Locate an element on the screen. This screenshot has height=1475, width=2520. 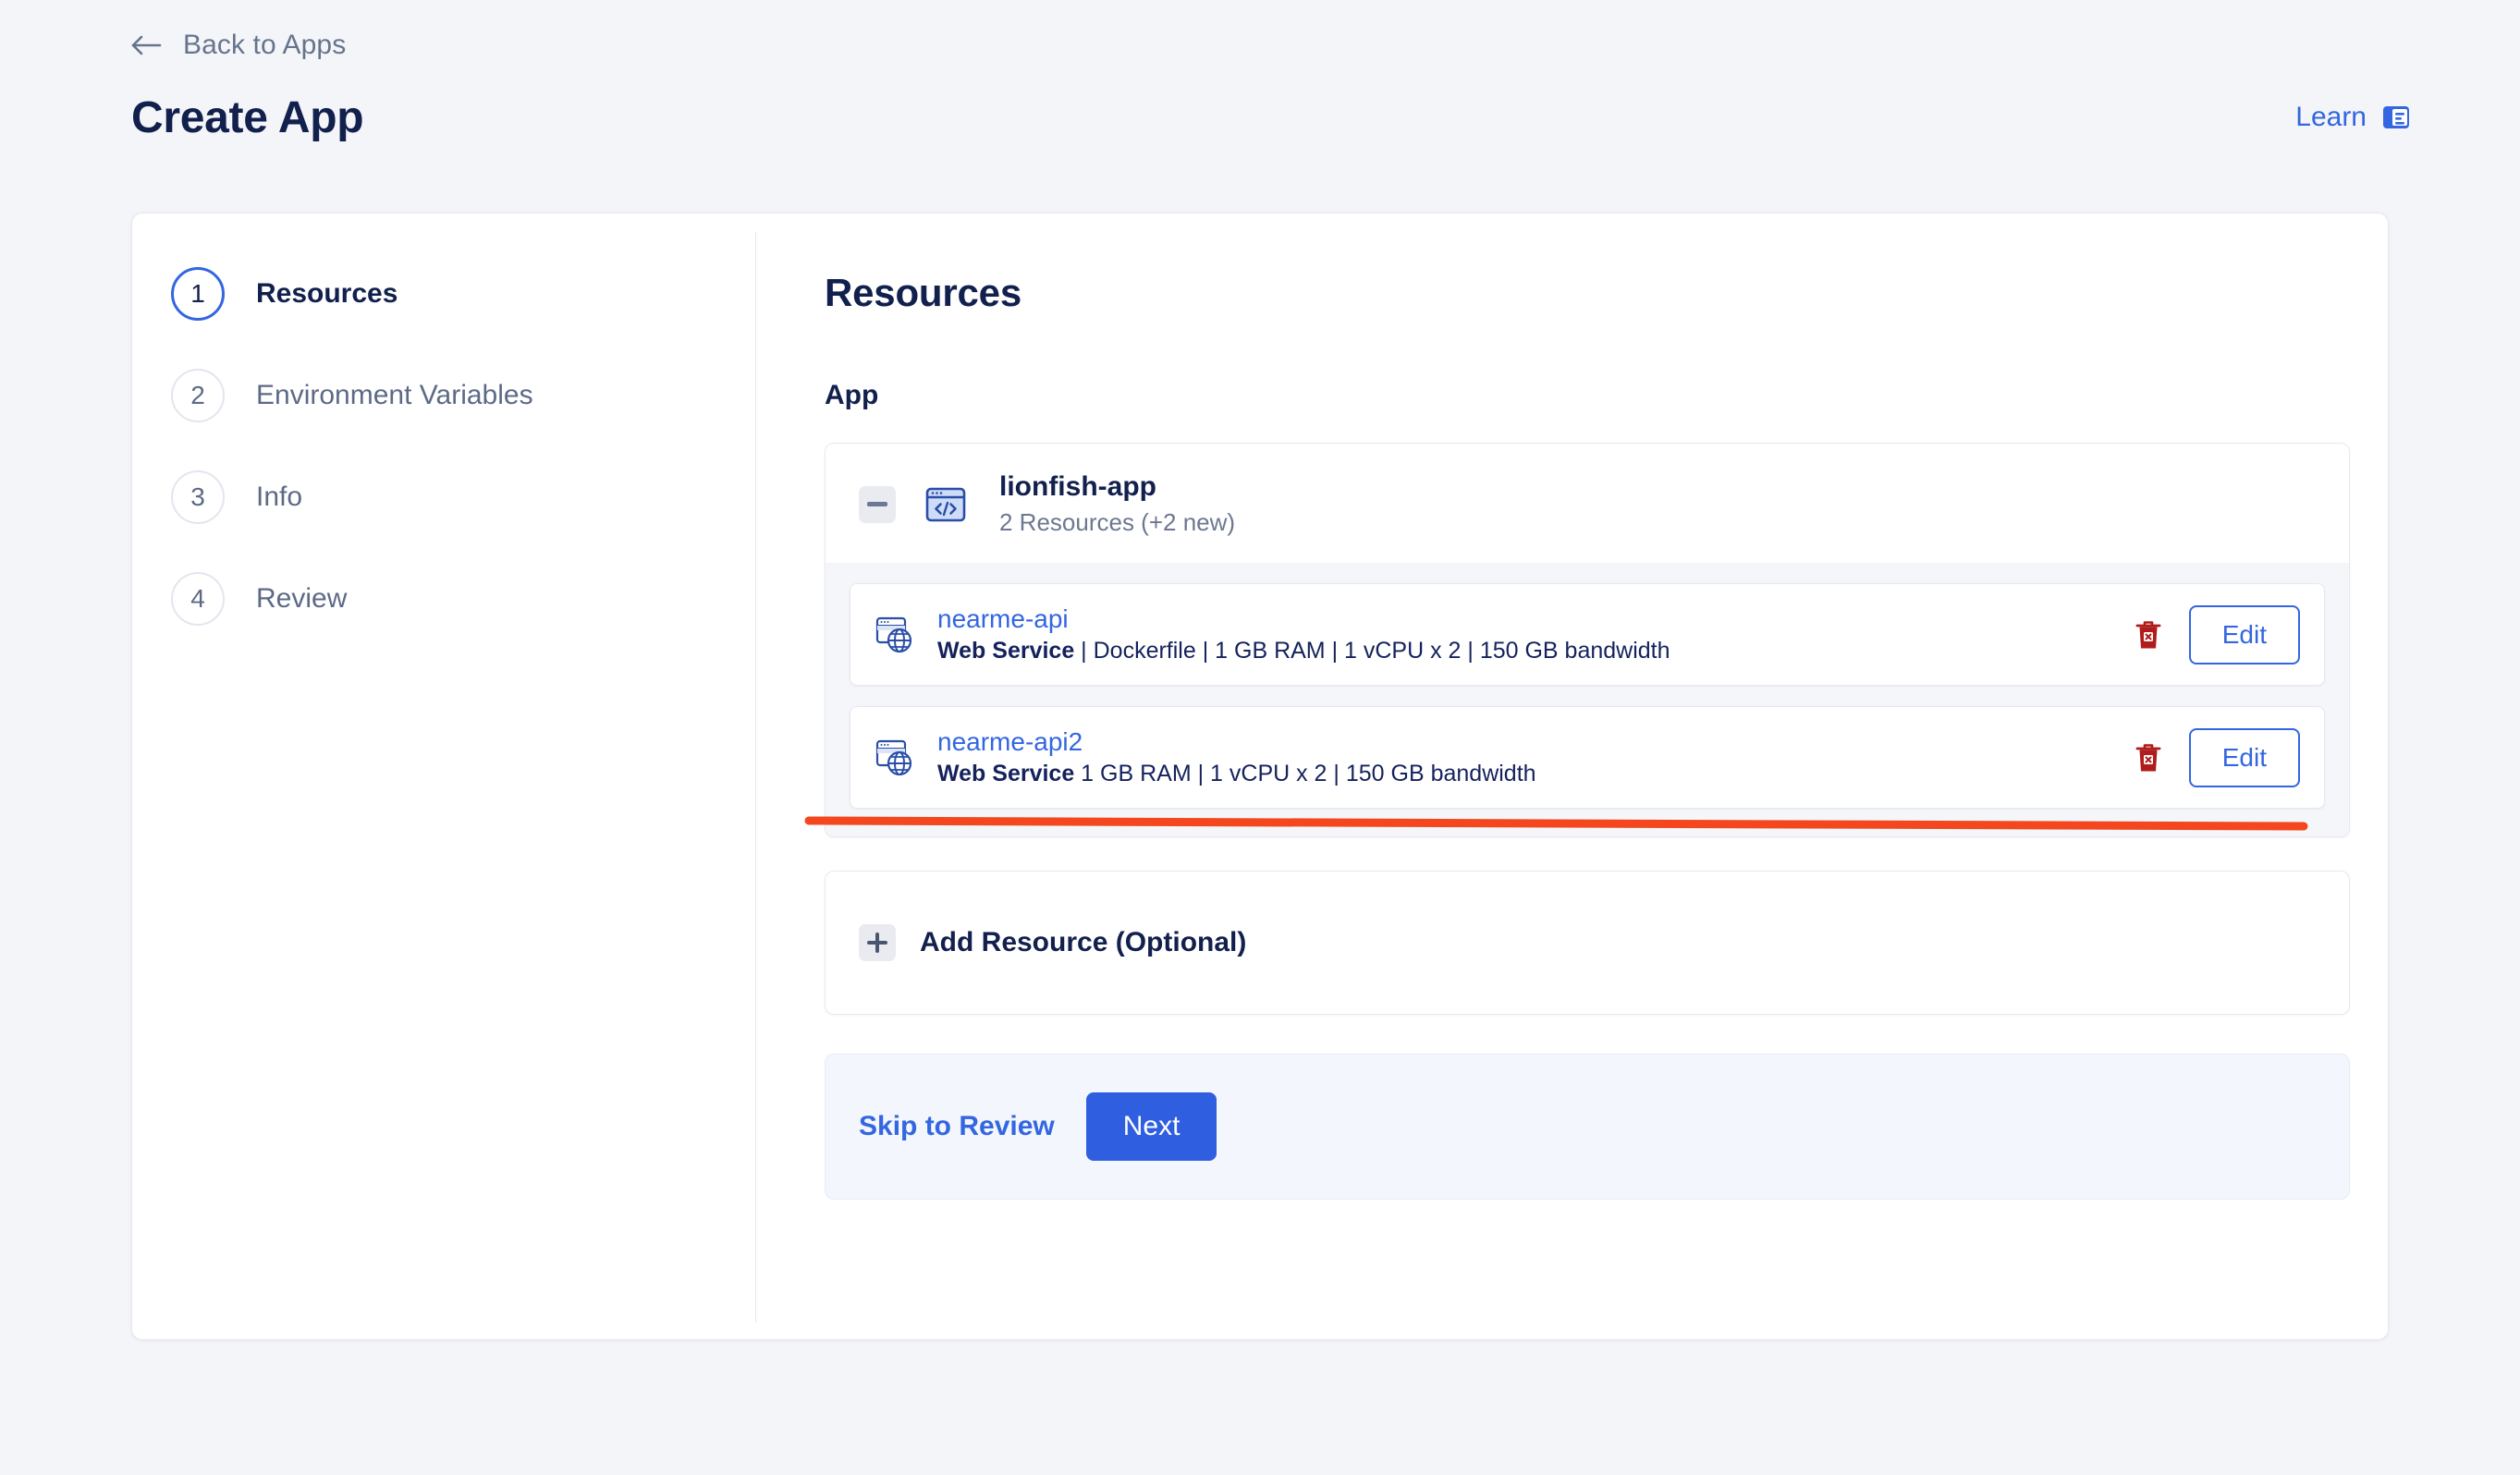
add-resource-label: Add Resource (Optional) is located at coordinates (1083, 942).